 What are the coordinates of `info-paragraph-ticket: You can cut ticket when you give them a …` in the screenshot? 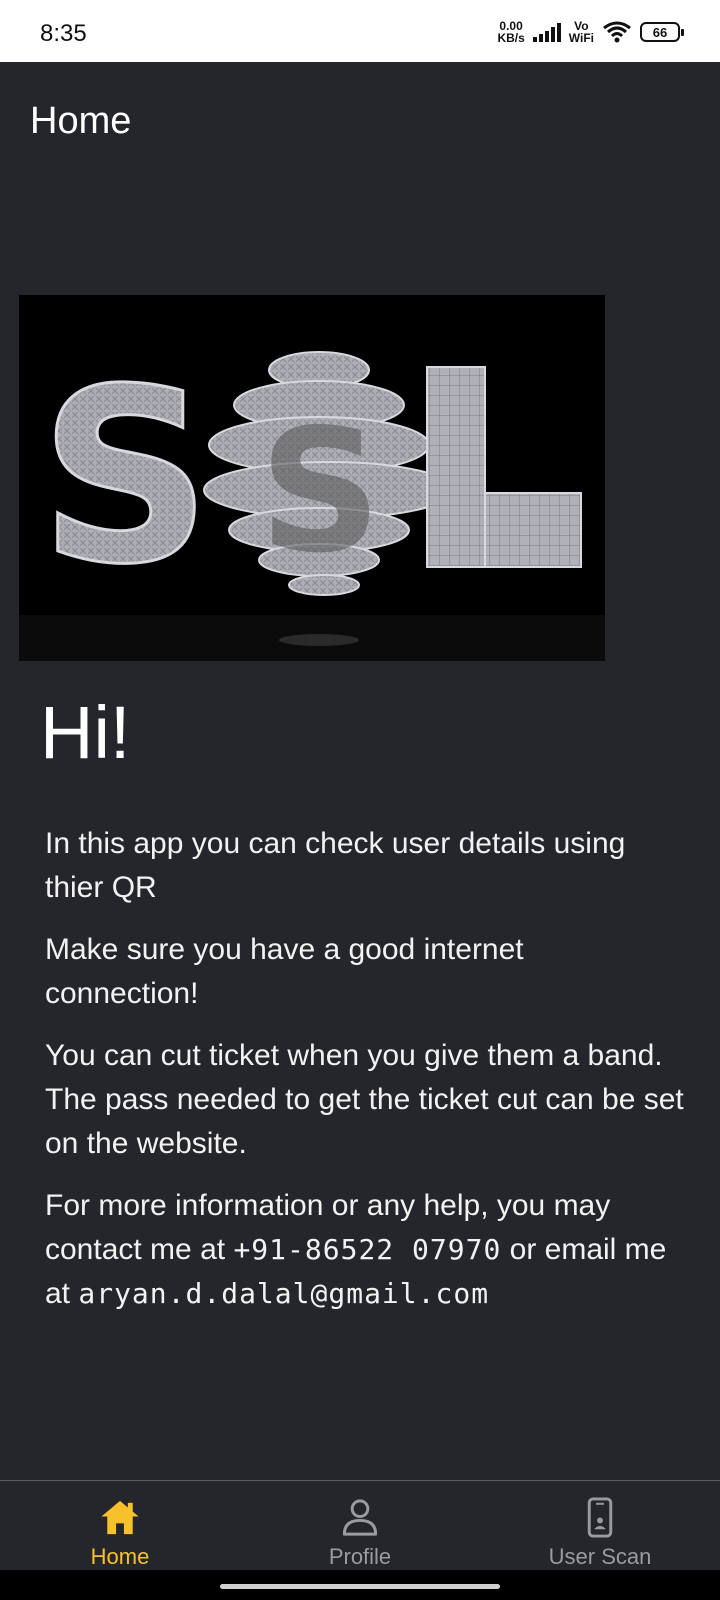 It's located at (364, 1099).